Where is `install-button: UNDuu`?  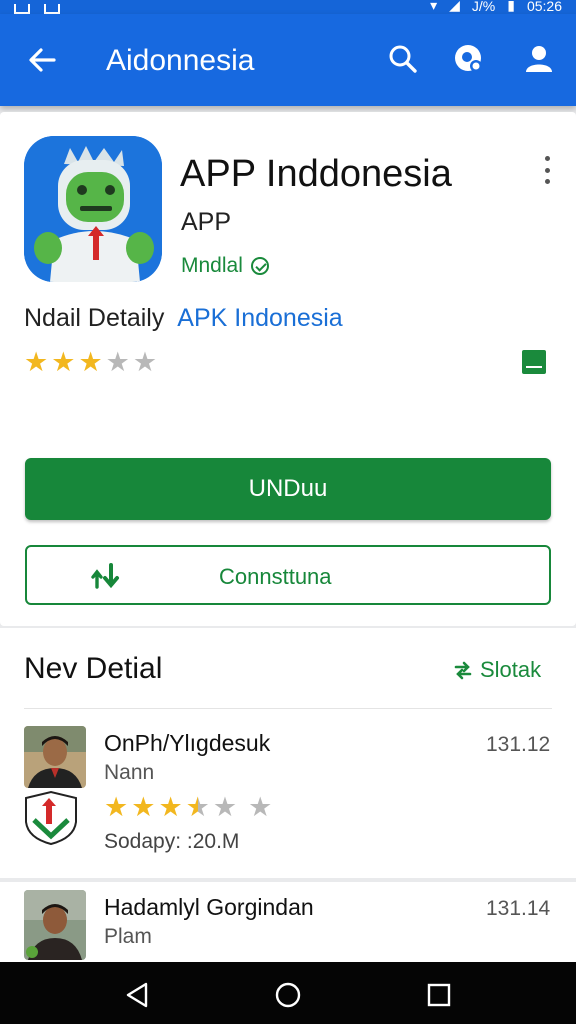
install-button: UNDuu is located at coordinates (288, 489).